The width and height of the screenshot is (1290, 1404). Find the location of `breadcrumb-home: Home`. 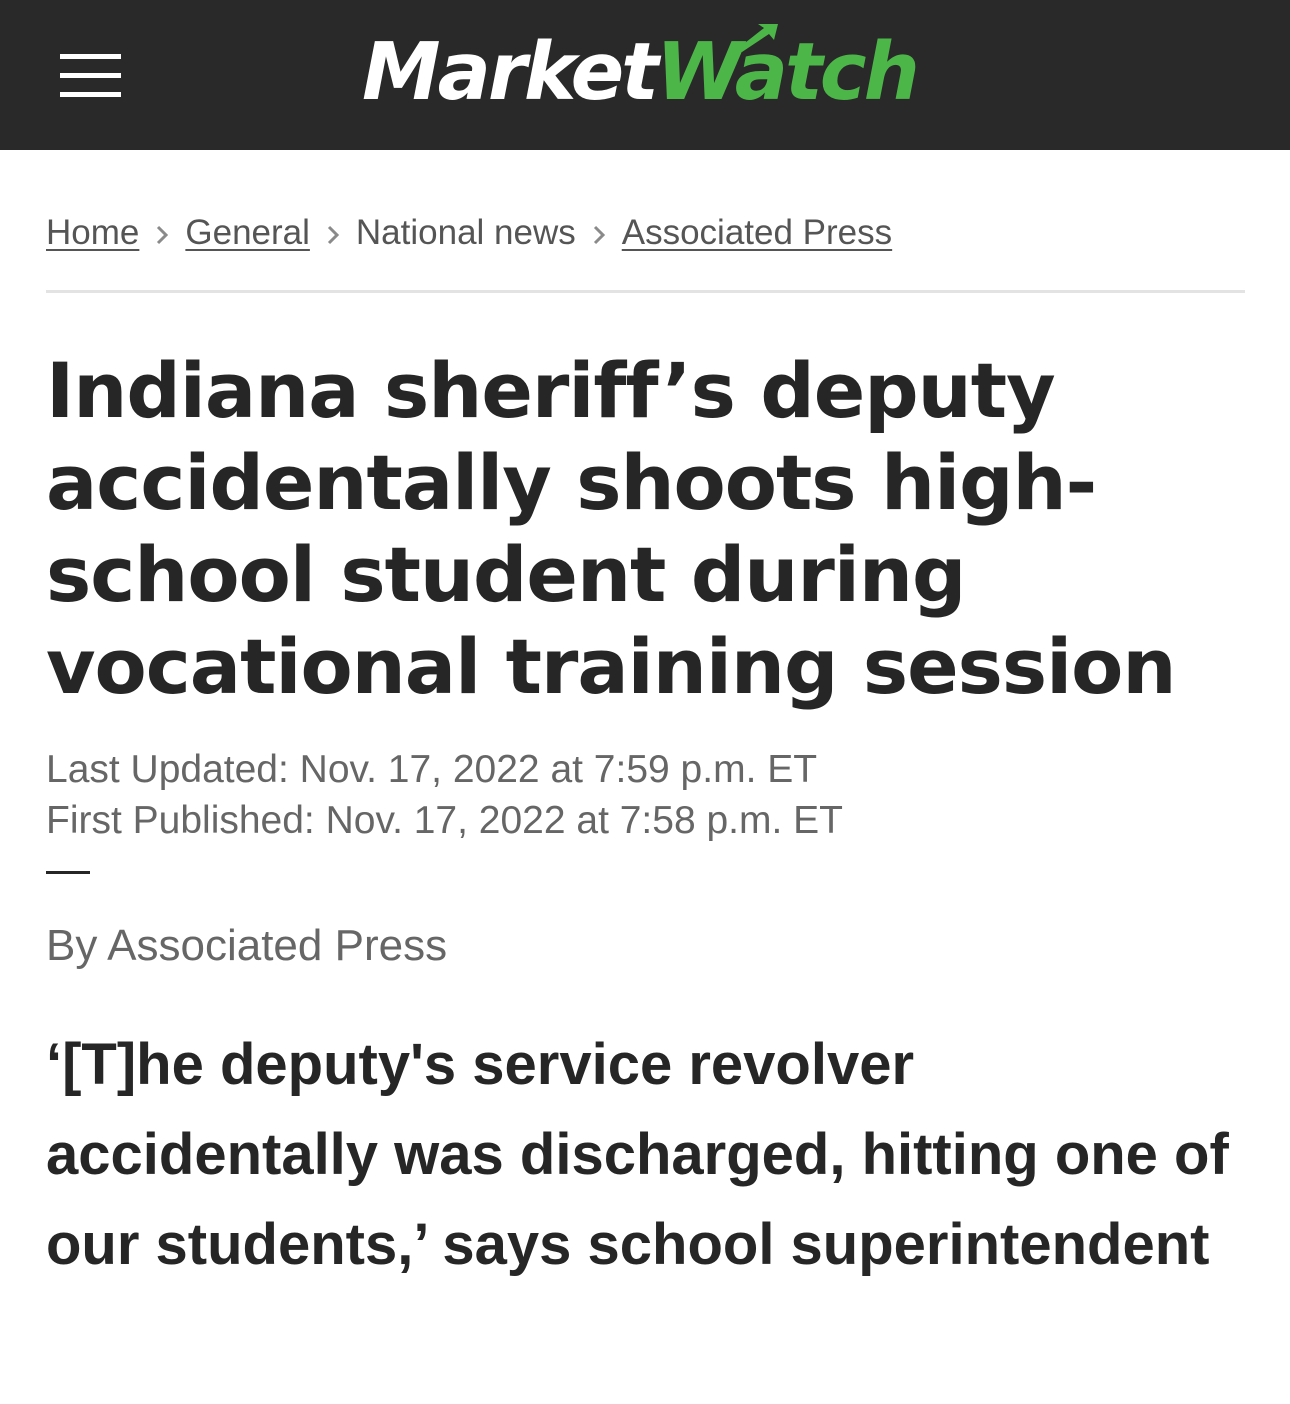

breadcrumb-home: Home is located at coordinates (92, 233).